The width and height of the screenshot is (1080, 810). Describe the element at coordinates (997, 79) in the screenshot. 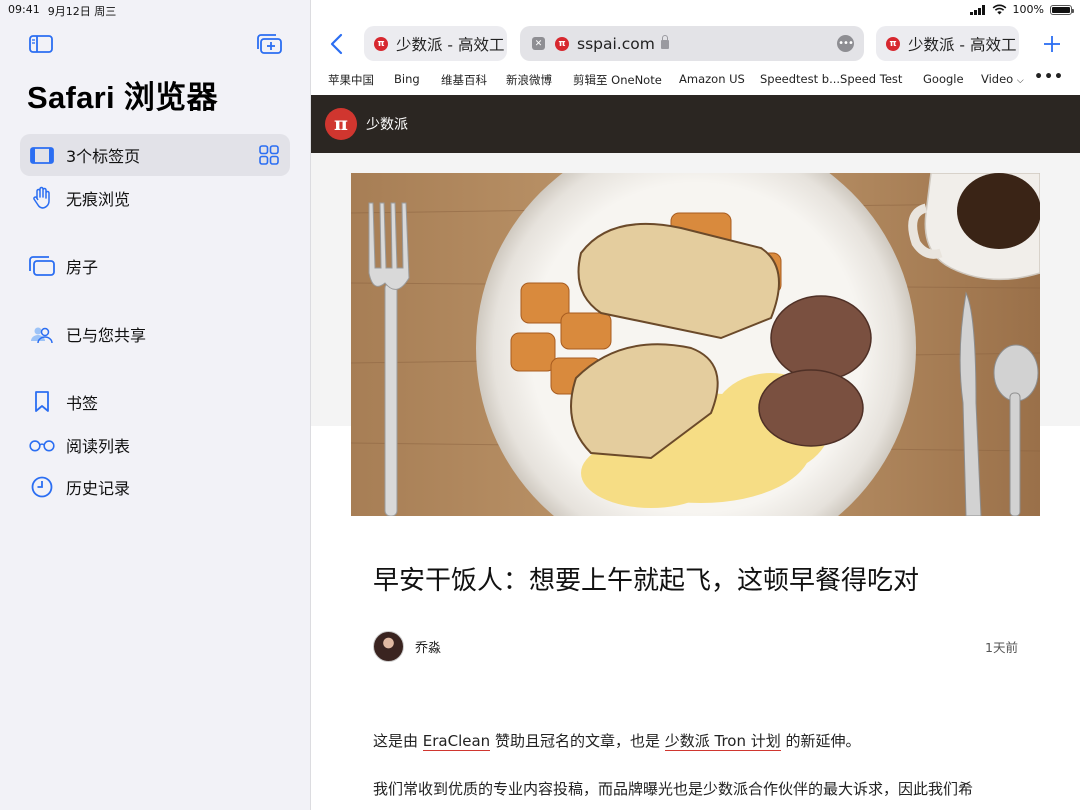

I see `favorite-folder-label: Video` at that location.